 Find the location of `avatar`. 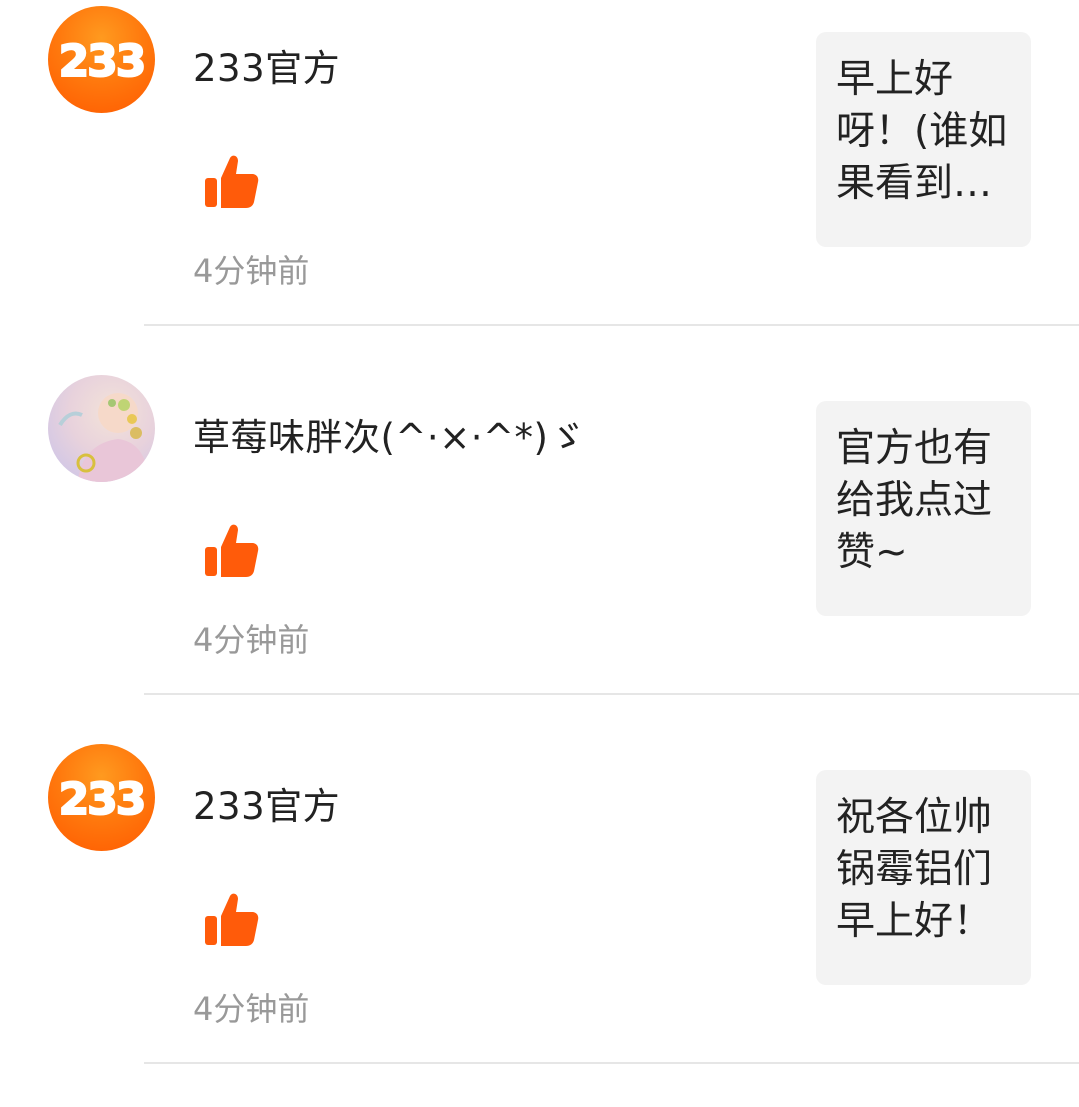

avatar is located at coordinates (101, 428).